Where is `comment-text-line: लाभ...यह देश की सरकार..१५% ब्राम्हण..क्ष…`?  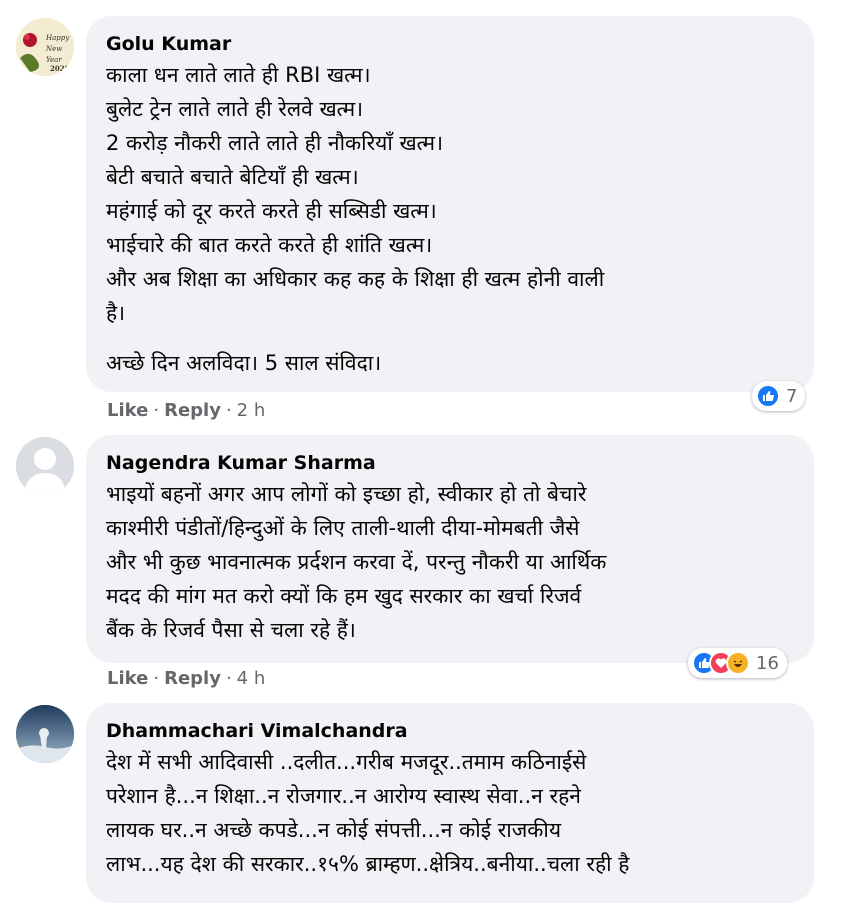 comment-text-line: लाभ...यह देश की सरकार..१५% ब्राम्हण..क्ष… is located at coordinates (368, 864).